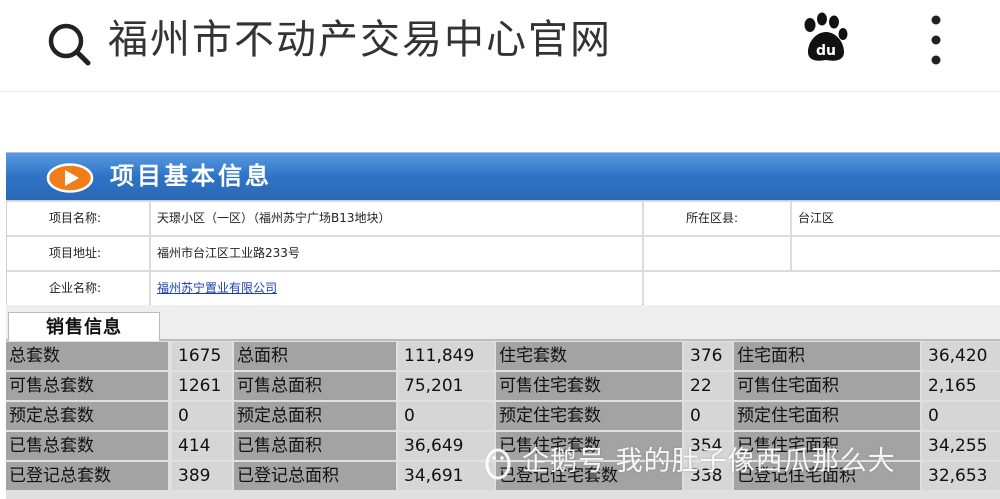 The width and height of the screenshot is (1000, 499). What do you see at coordinates (709, 461) in the screenshot?
I see `watermark-text: 企鹅号 我的肚子像西瓜那么大` at bounding box center [709, 461].